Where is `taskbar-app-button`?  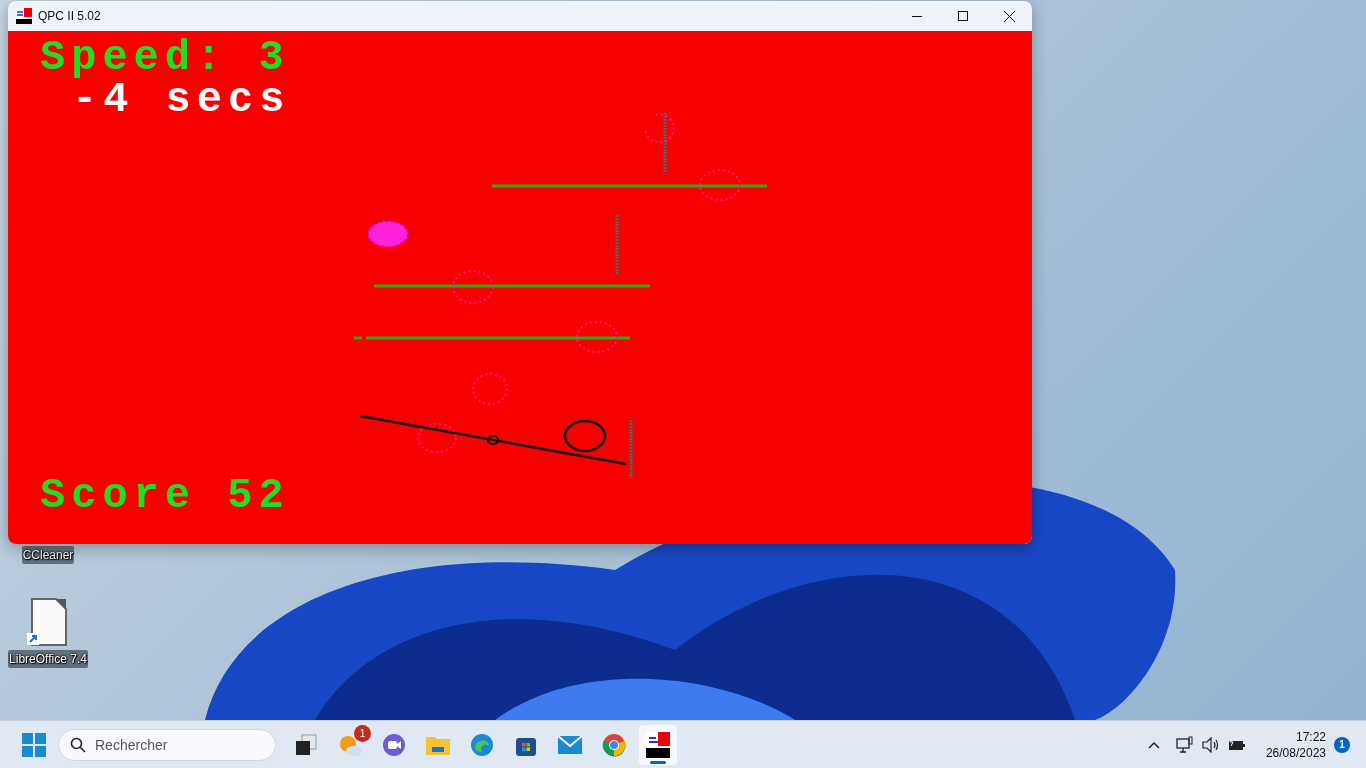
taskbar-app-button is located at coordinates (658, 744).